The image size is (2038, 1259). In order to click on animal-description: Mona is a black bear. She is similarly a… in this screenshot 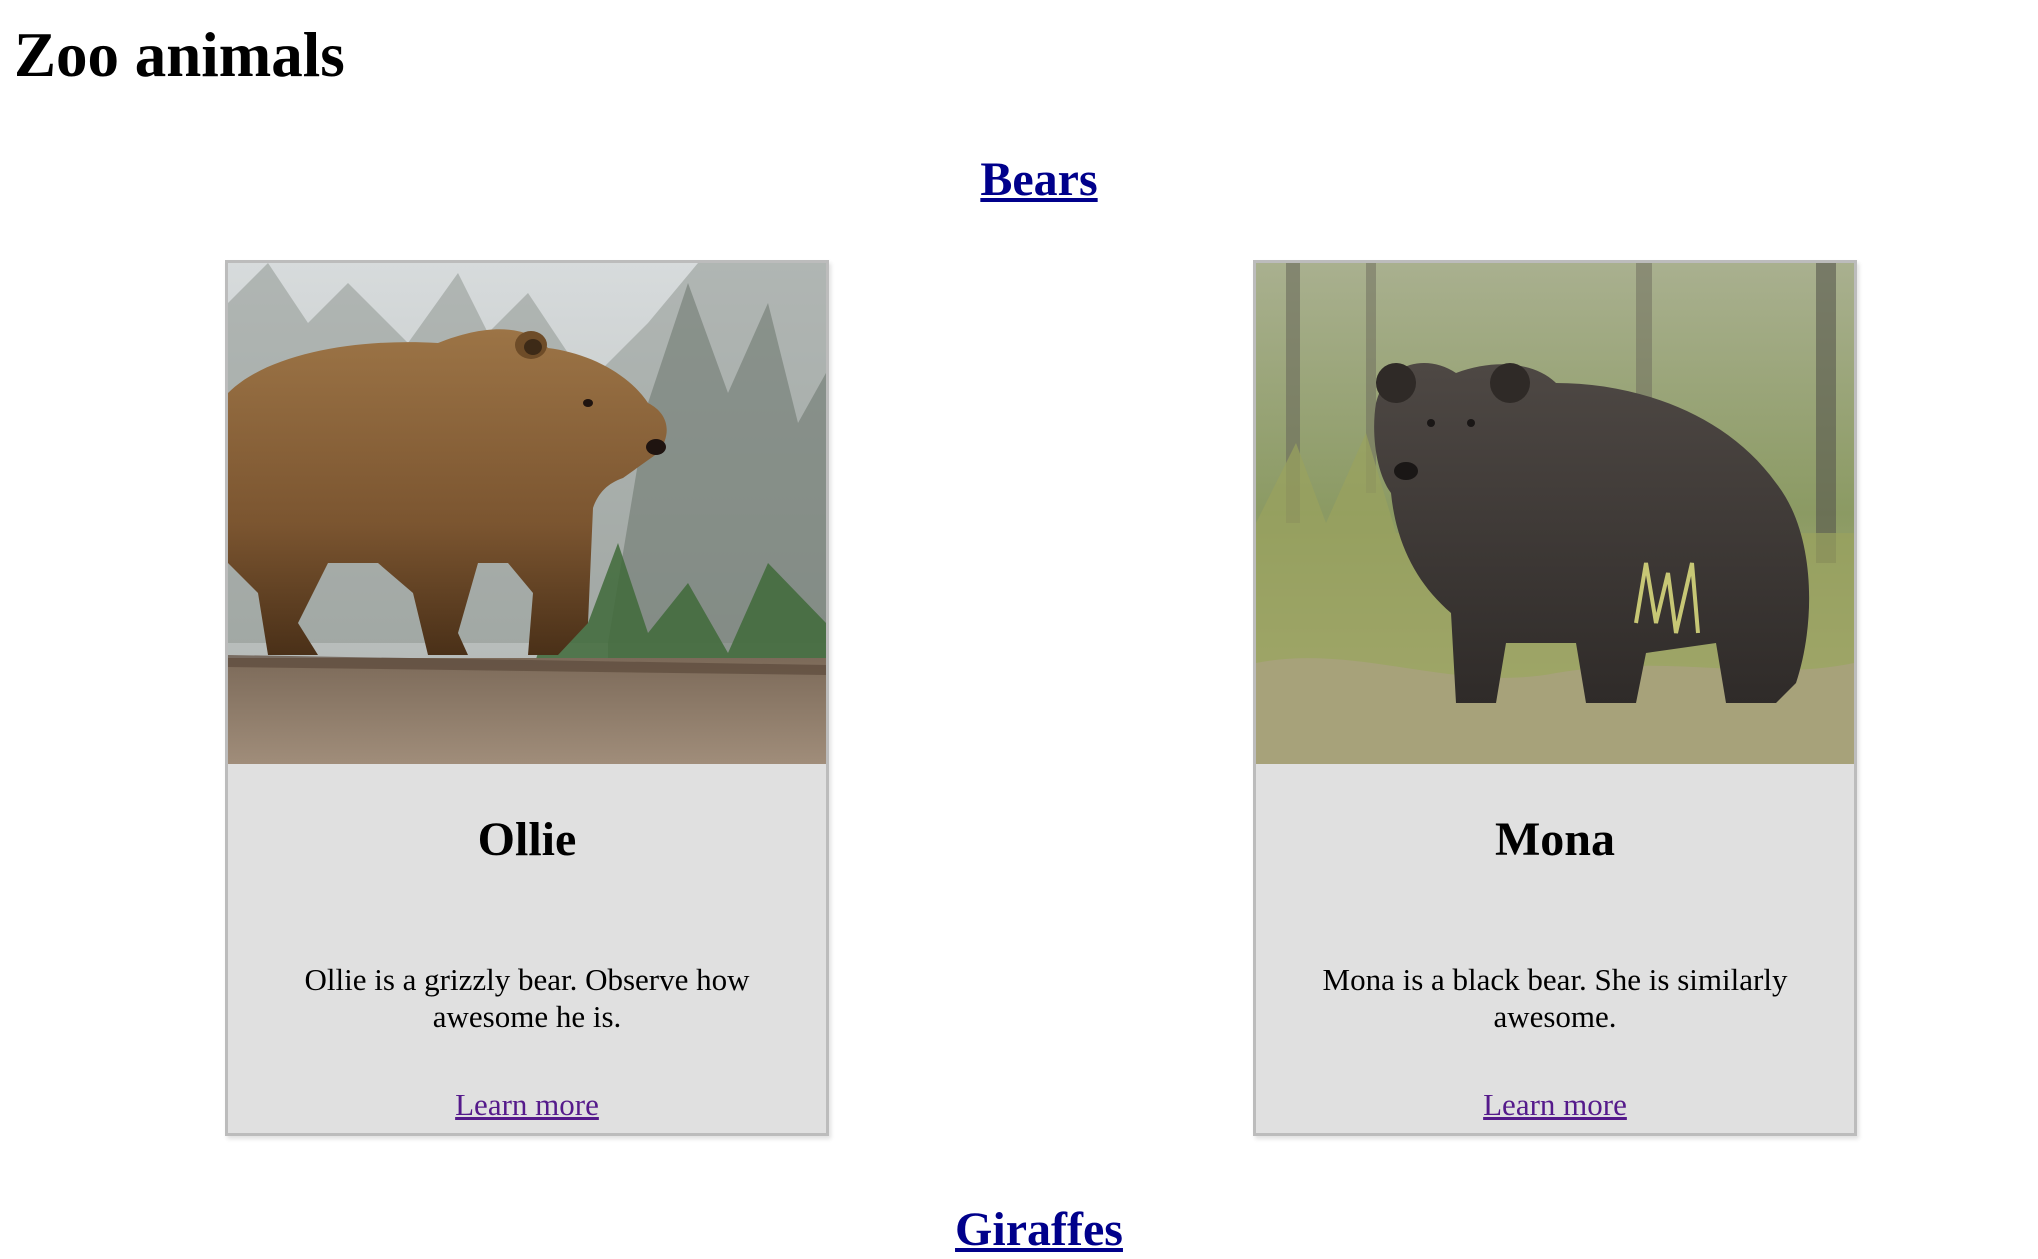, I will do `click(1555, 998)`.